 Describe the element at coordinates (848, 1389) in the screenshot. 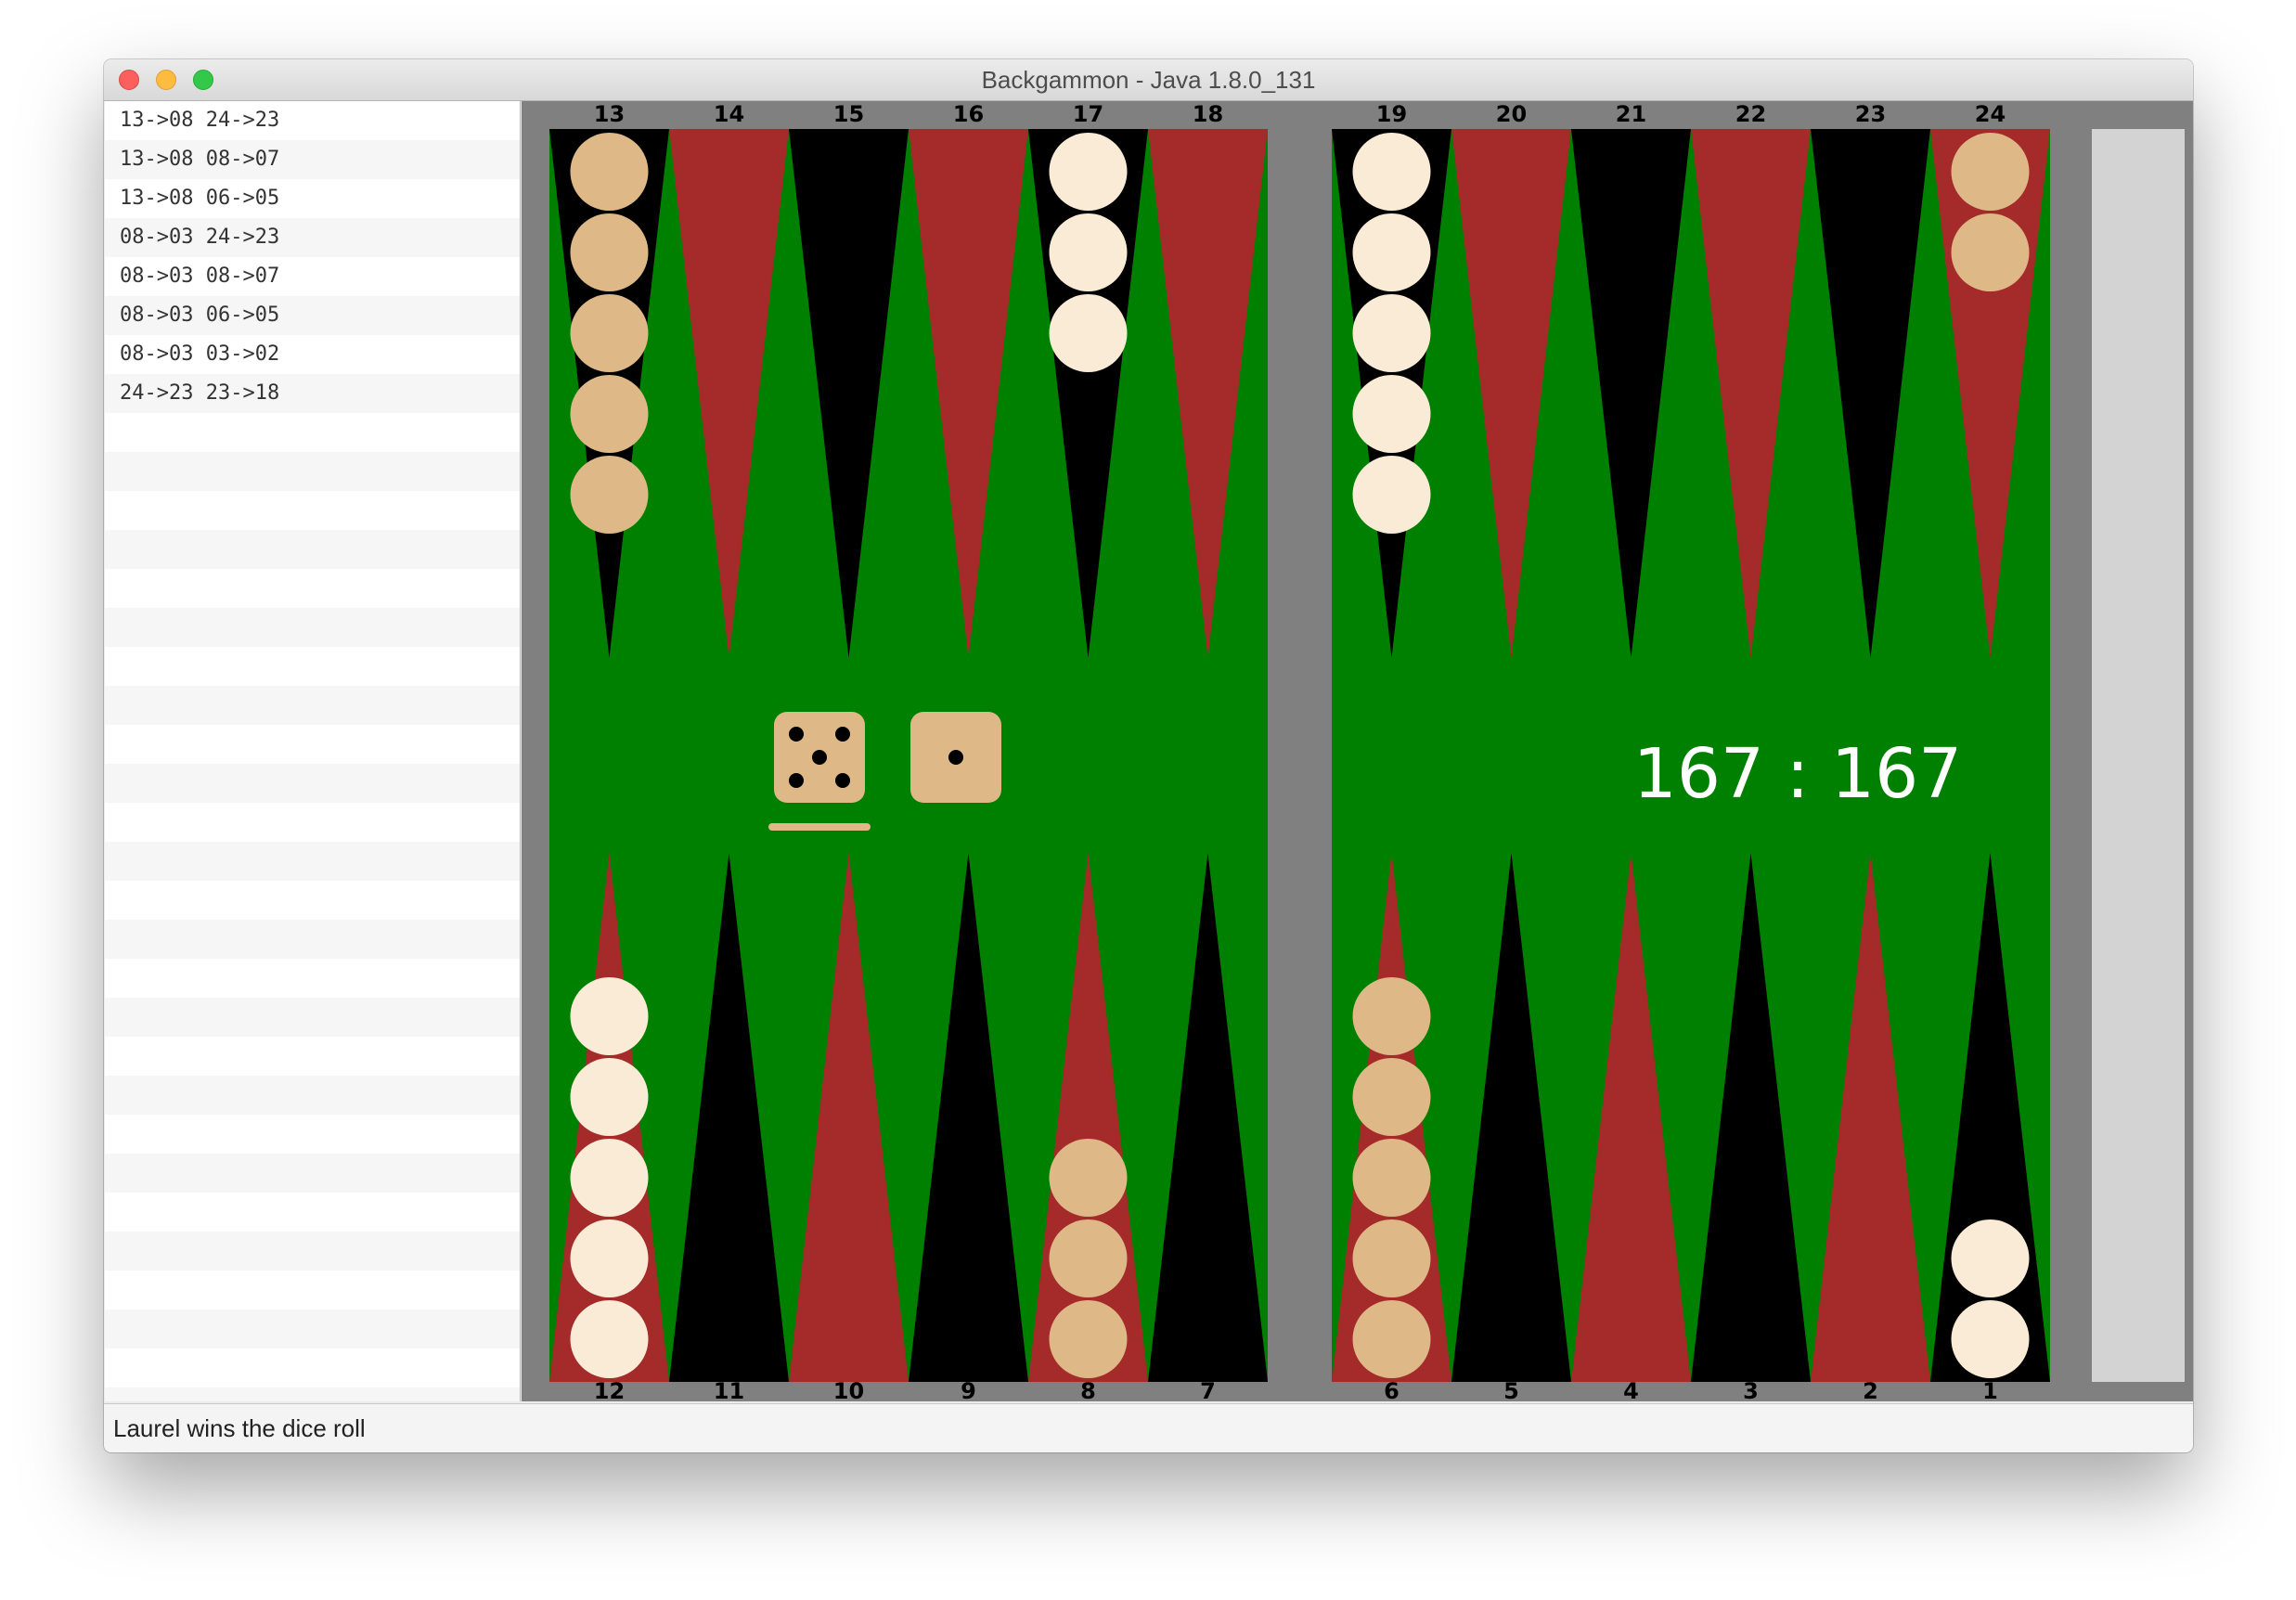

I see `point-label-10: 10` at that location.